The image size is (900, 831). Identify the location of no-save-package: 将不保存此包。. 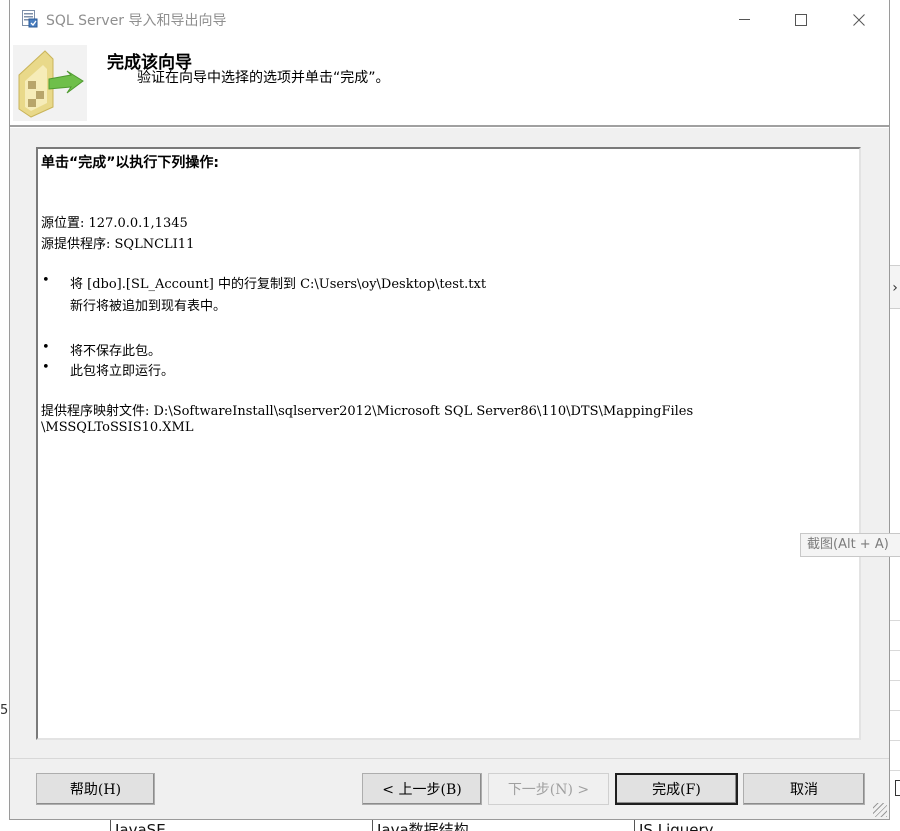
(116, 351).